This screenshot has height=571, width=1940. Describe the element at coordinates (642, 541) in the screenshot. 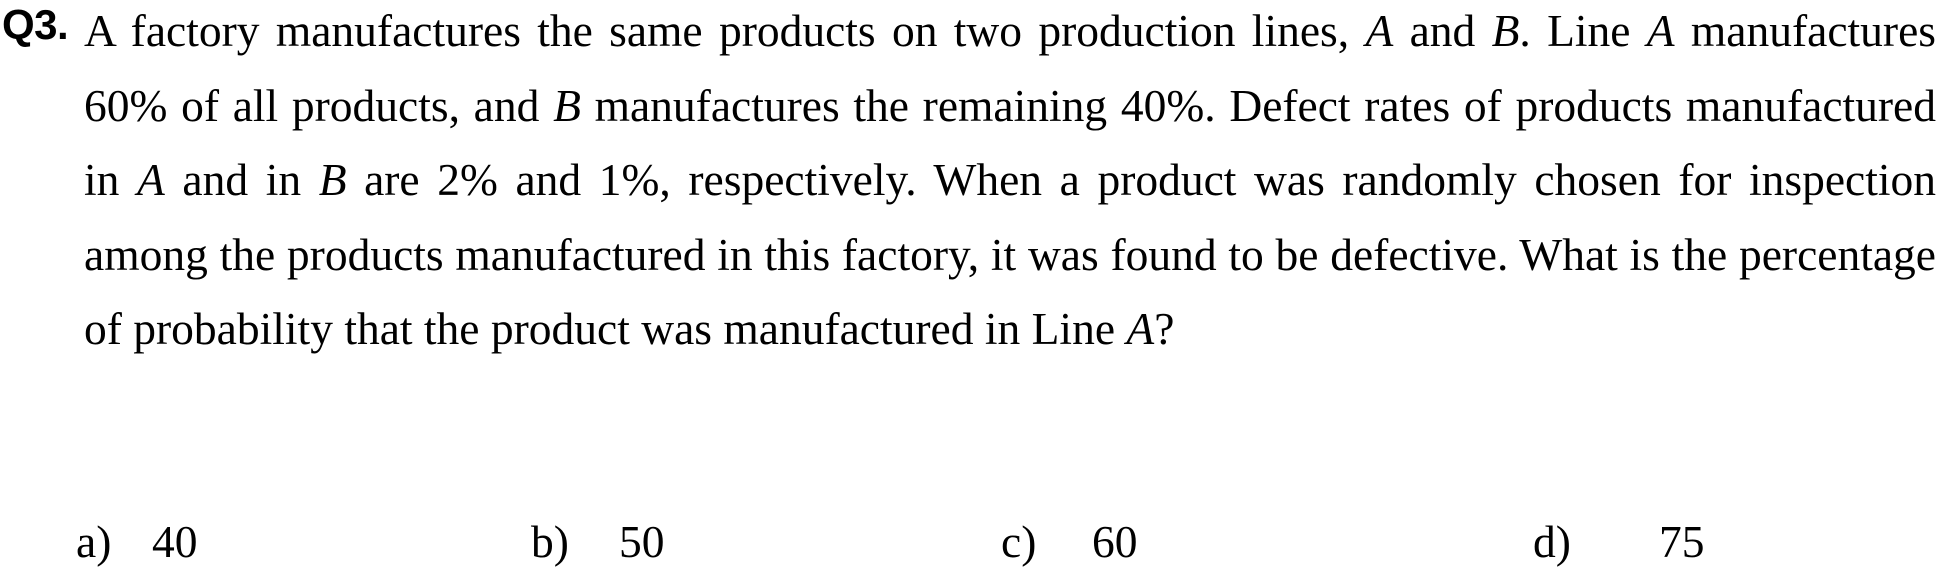

I see `option-value: 50` at that location.